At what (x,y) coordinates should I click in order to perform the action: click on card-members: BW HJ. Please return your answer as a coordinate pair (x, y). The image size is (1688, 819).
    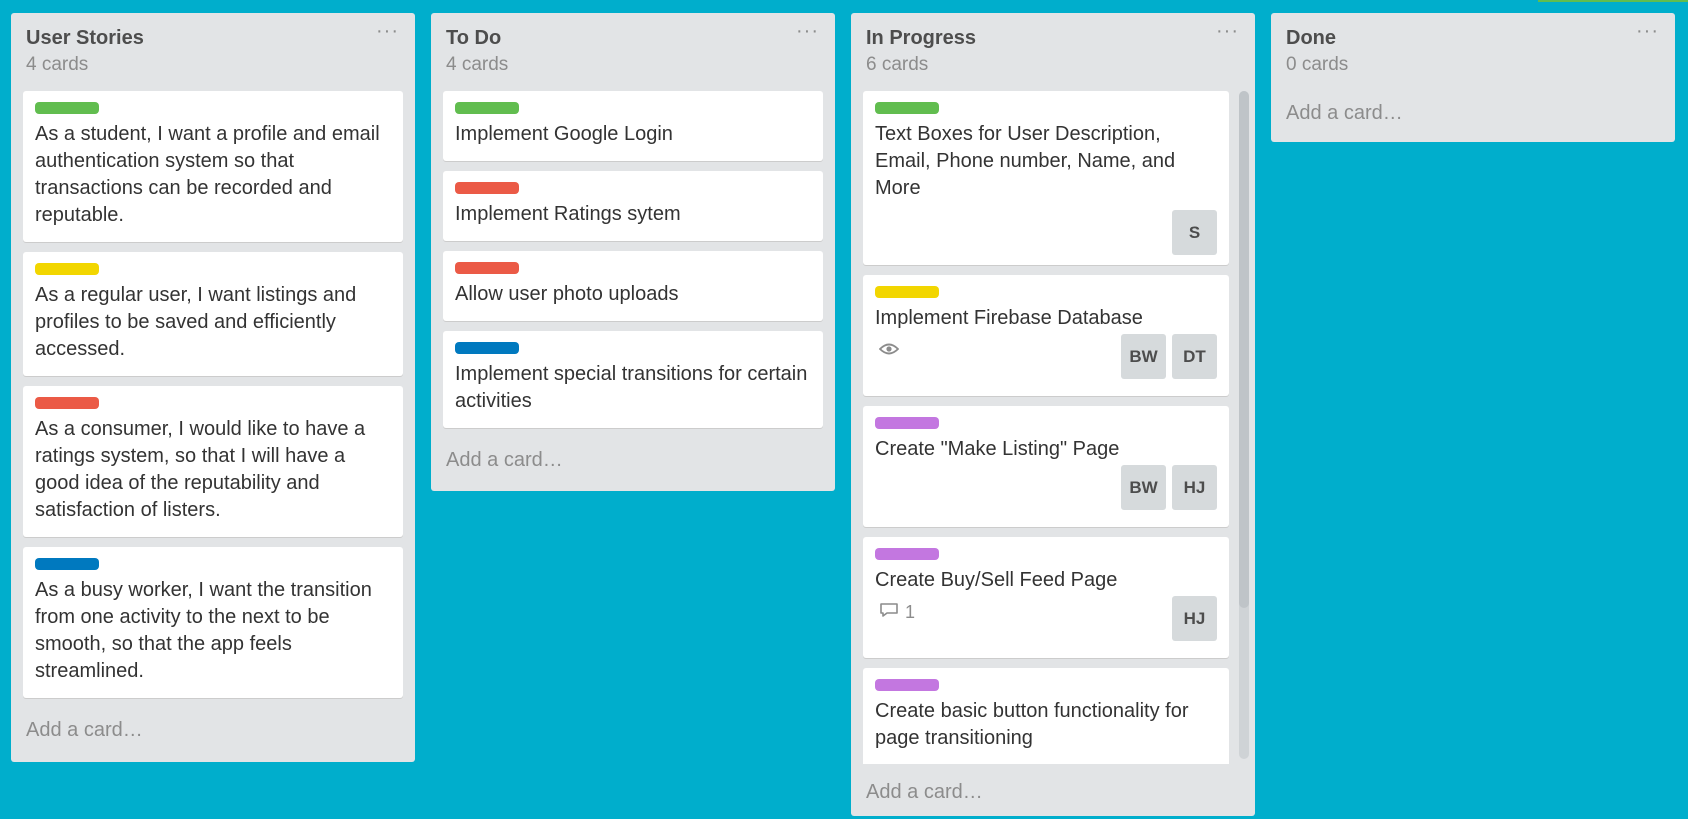
    Looking at the image, I should click on (1169, 487).